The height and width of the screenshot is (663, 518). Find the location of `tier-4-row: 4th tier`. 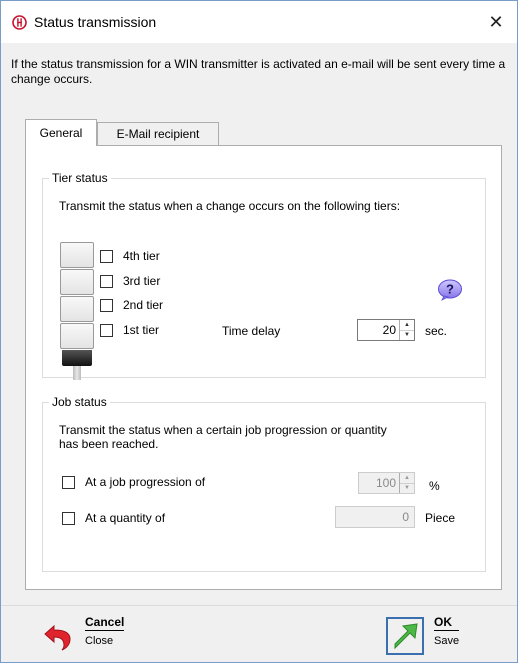

tier-4-row: 4th tier is located at coordinates (130, 256).